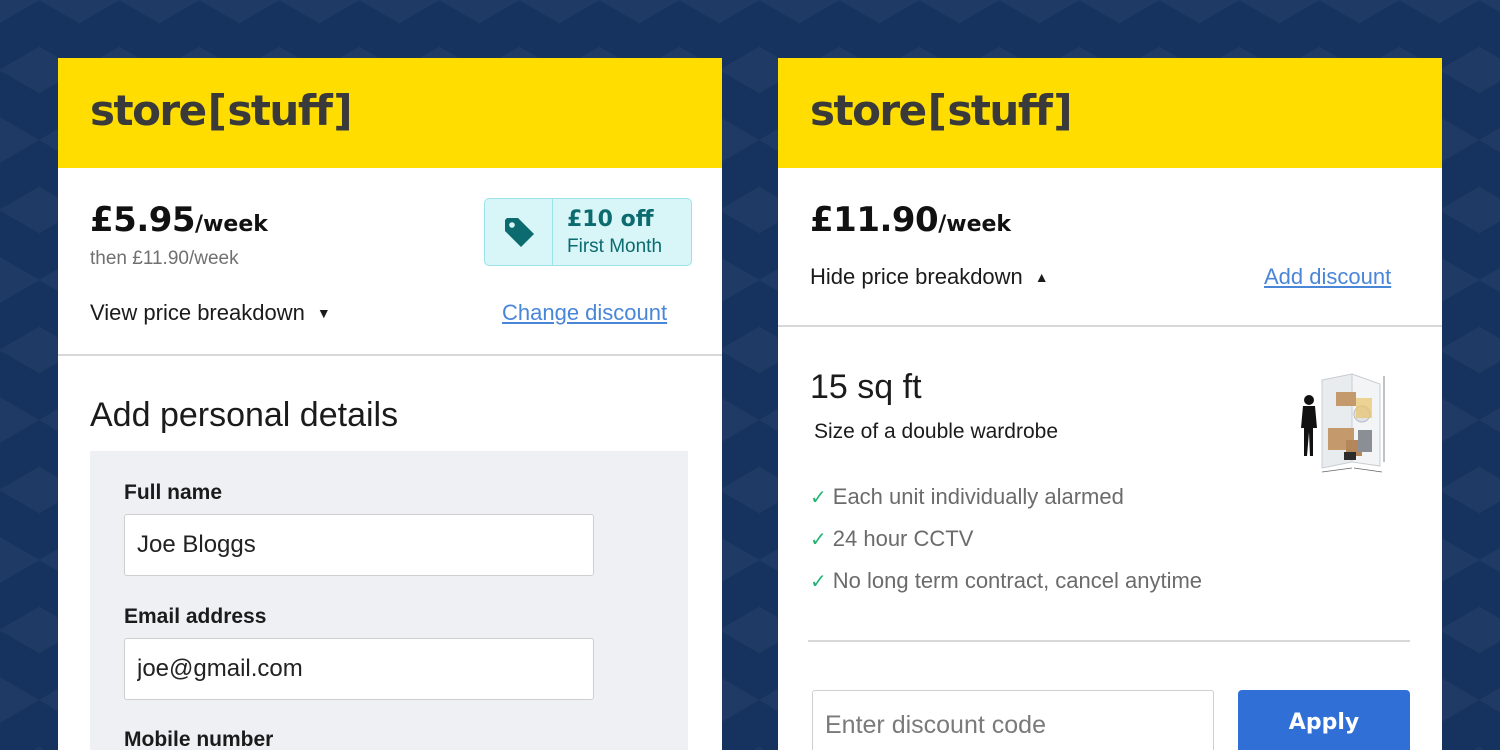  I want to click on feature-text: Each unit individually alarmed, so click(978, 496).